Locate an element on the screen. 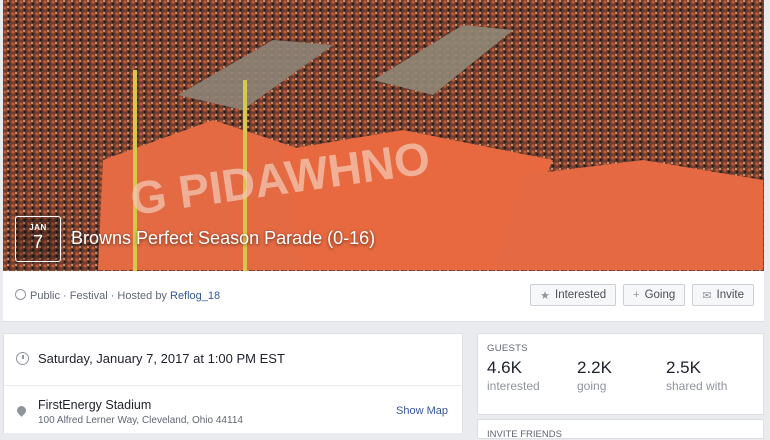  stat-label: shared with is located at coordinates (697, 386).